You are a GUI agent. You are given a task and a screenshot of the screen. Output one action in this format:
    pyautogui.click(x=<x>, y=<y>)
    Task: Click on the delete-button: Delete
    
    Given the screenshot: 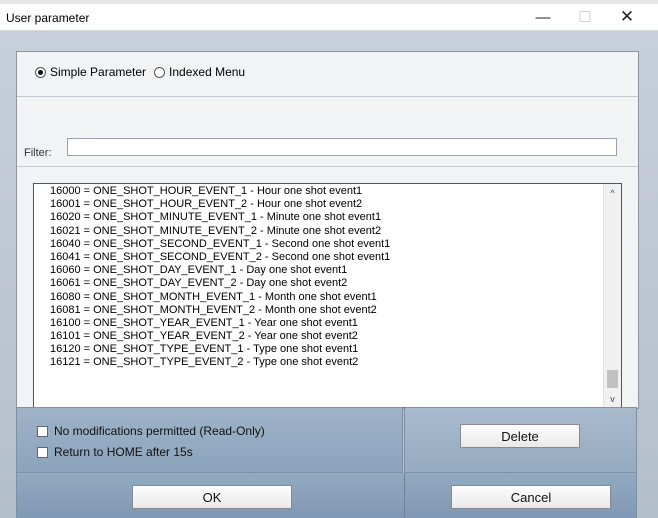 What is the action you would take?
    pyautogui.click(x=520, y=436)
    